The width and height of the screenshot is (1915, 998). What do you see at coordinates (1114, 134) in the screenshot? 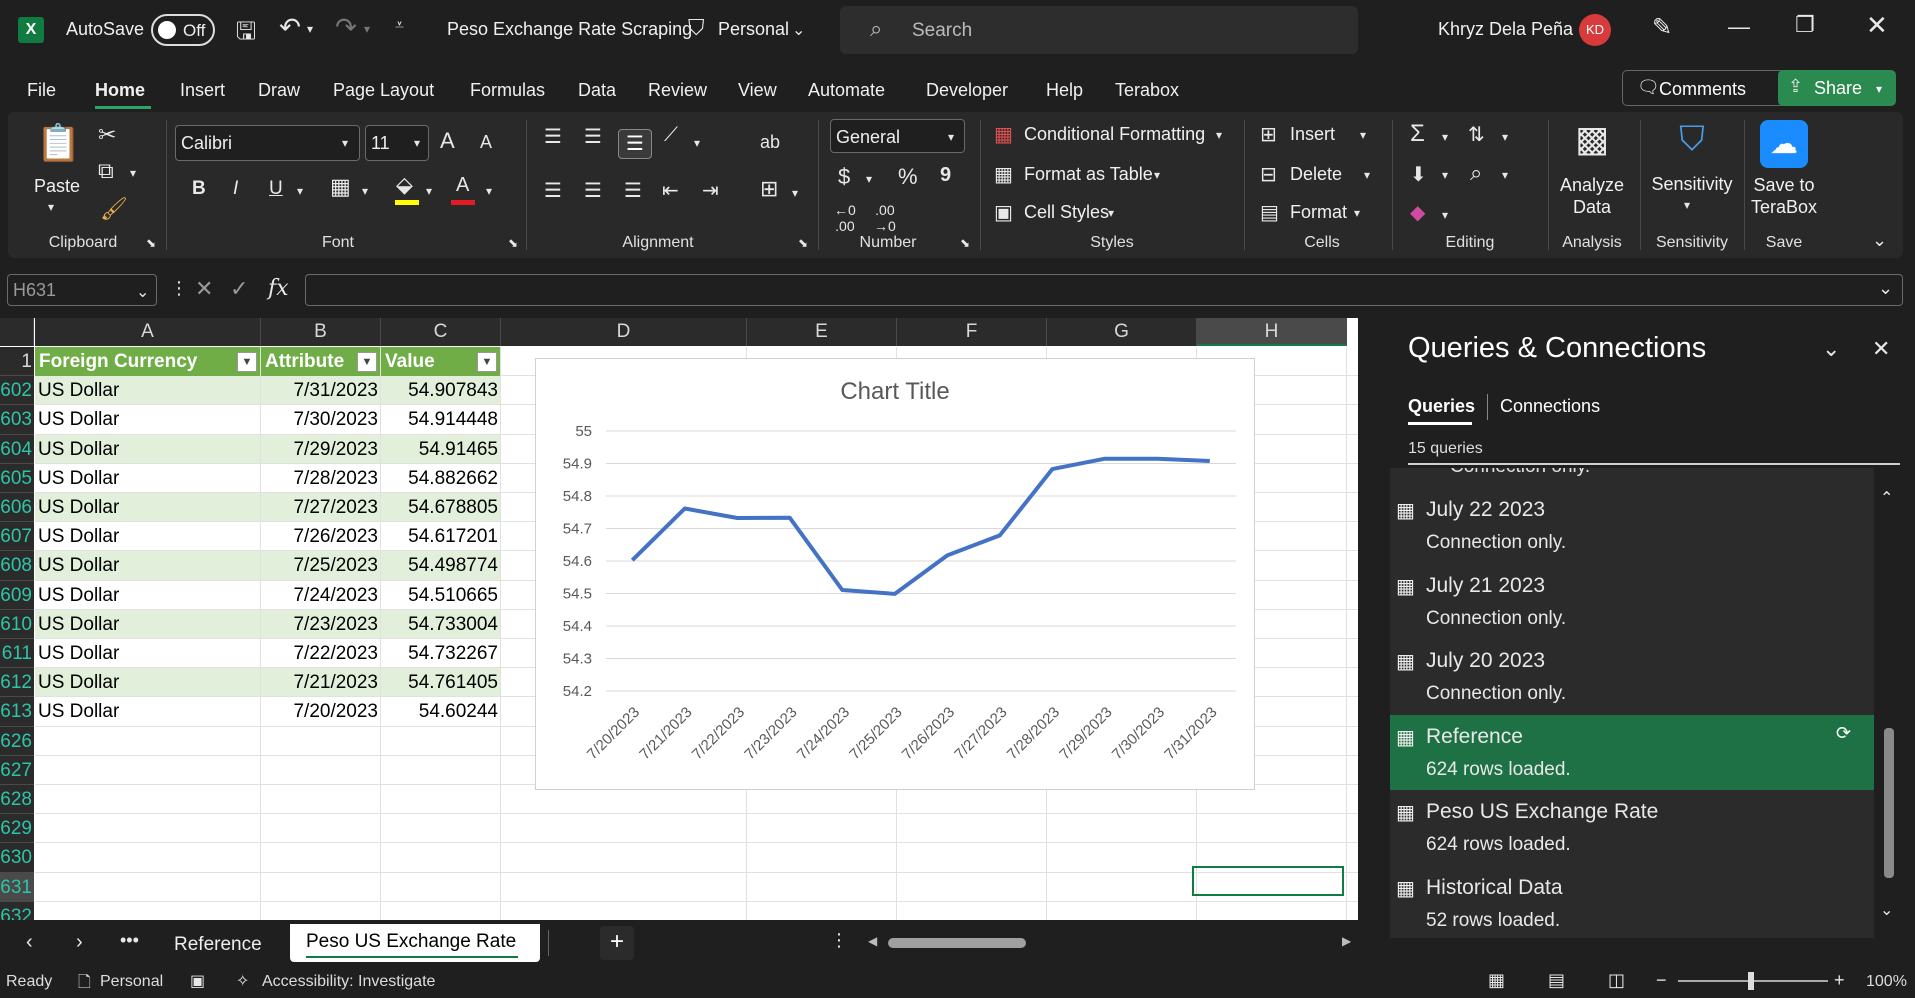
I see `conditional-formatting-button: Conditional Formatting` at bounding box center [1114, 134].